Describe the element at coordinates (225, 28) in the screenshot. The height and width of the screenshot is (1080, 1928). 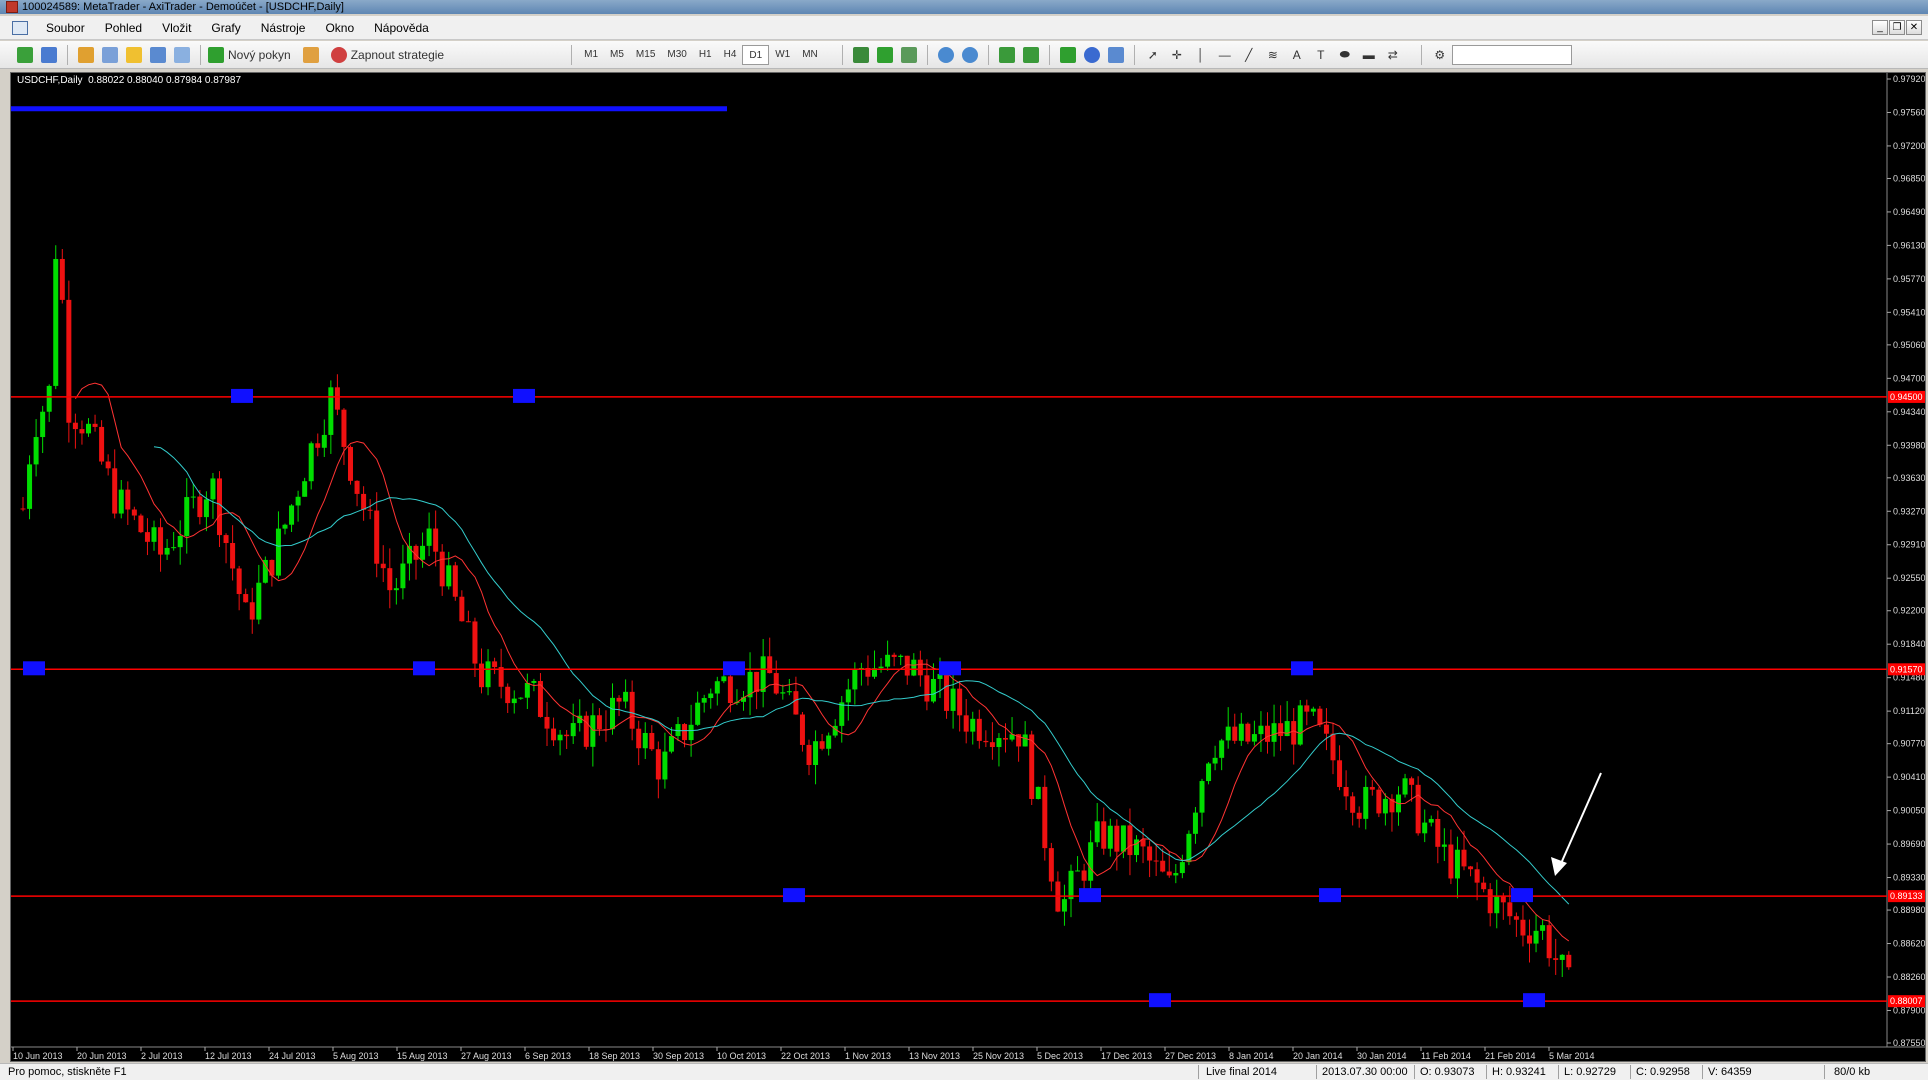
I see `menu-grafy: Grafy` at that location.